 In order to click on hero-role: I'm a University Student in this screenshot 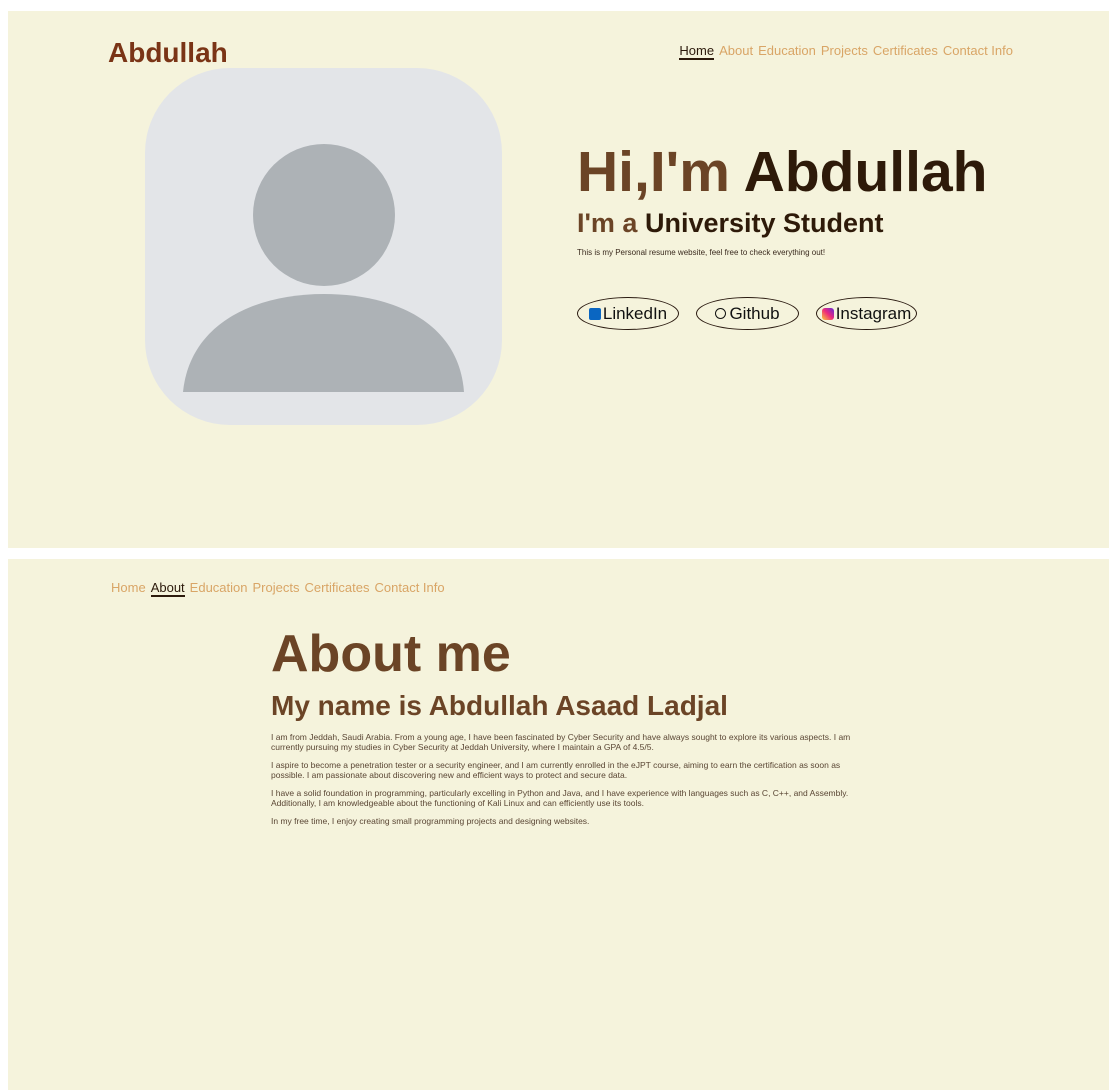, I will do `click(730, 223)`.